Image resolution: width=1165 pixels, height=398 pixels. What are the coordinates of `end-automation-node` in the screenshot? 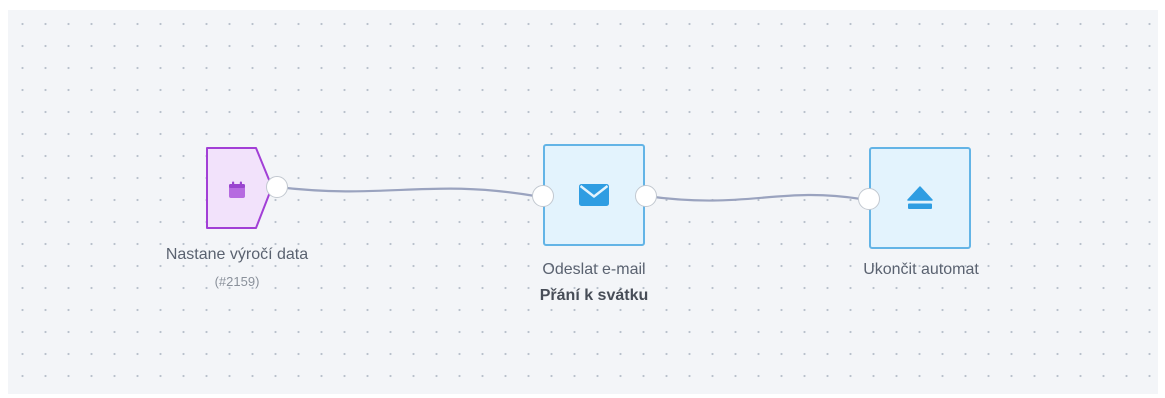 It's located at (920, 198).